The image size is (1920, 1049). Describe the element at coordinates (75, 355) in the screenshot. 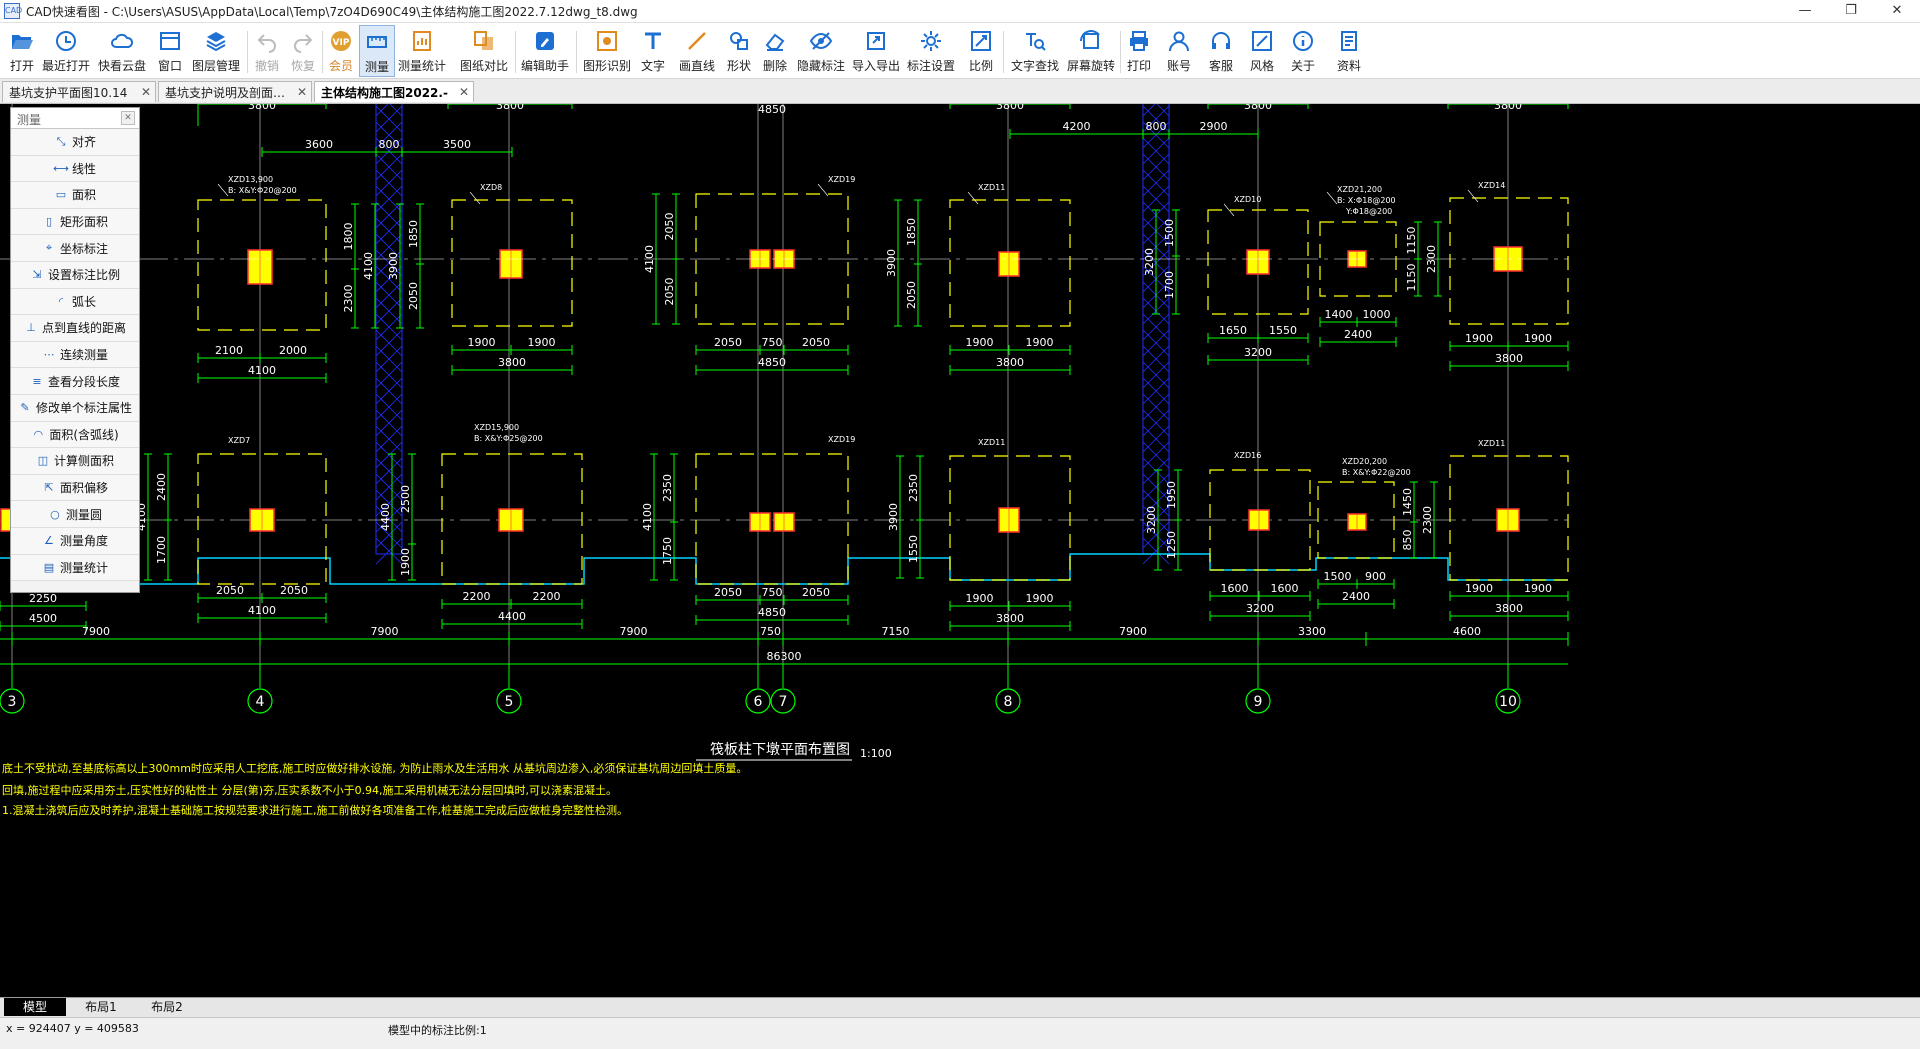

I see `measure-item-continuous-measure: ⋯ 连续测量` at that location.